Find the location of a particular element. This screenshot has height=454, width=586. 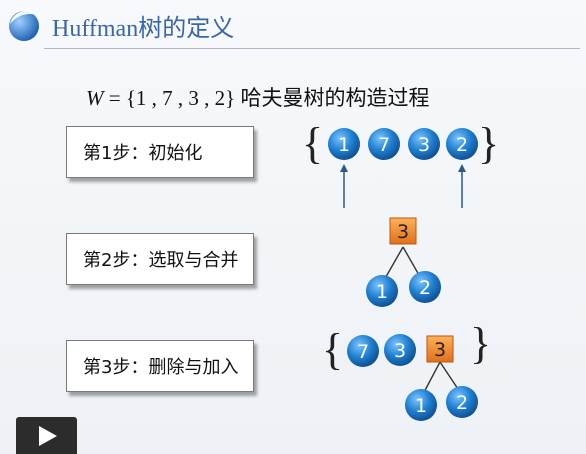

step2-parent-node: 3 is located at coordinates (403, 231).